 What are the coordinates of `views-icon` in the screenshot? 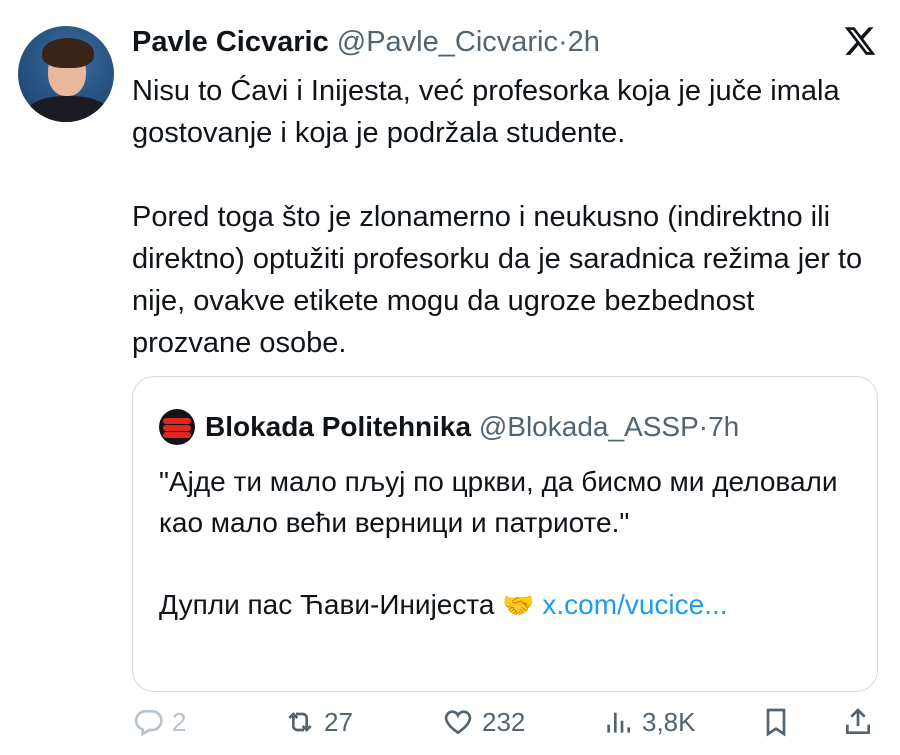 It's located at (618, 722).